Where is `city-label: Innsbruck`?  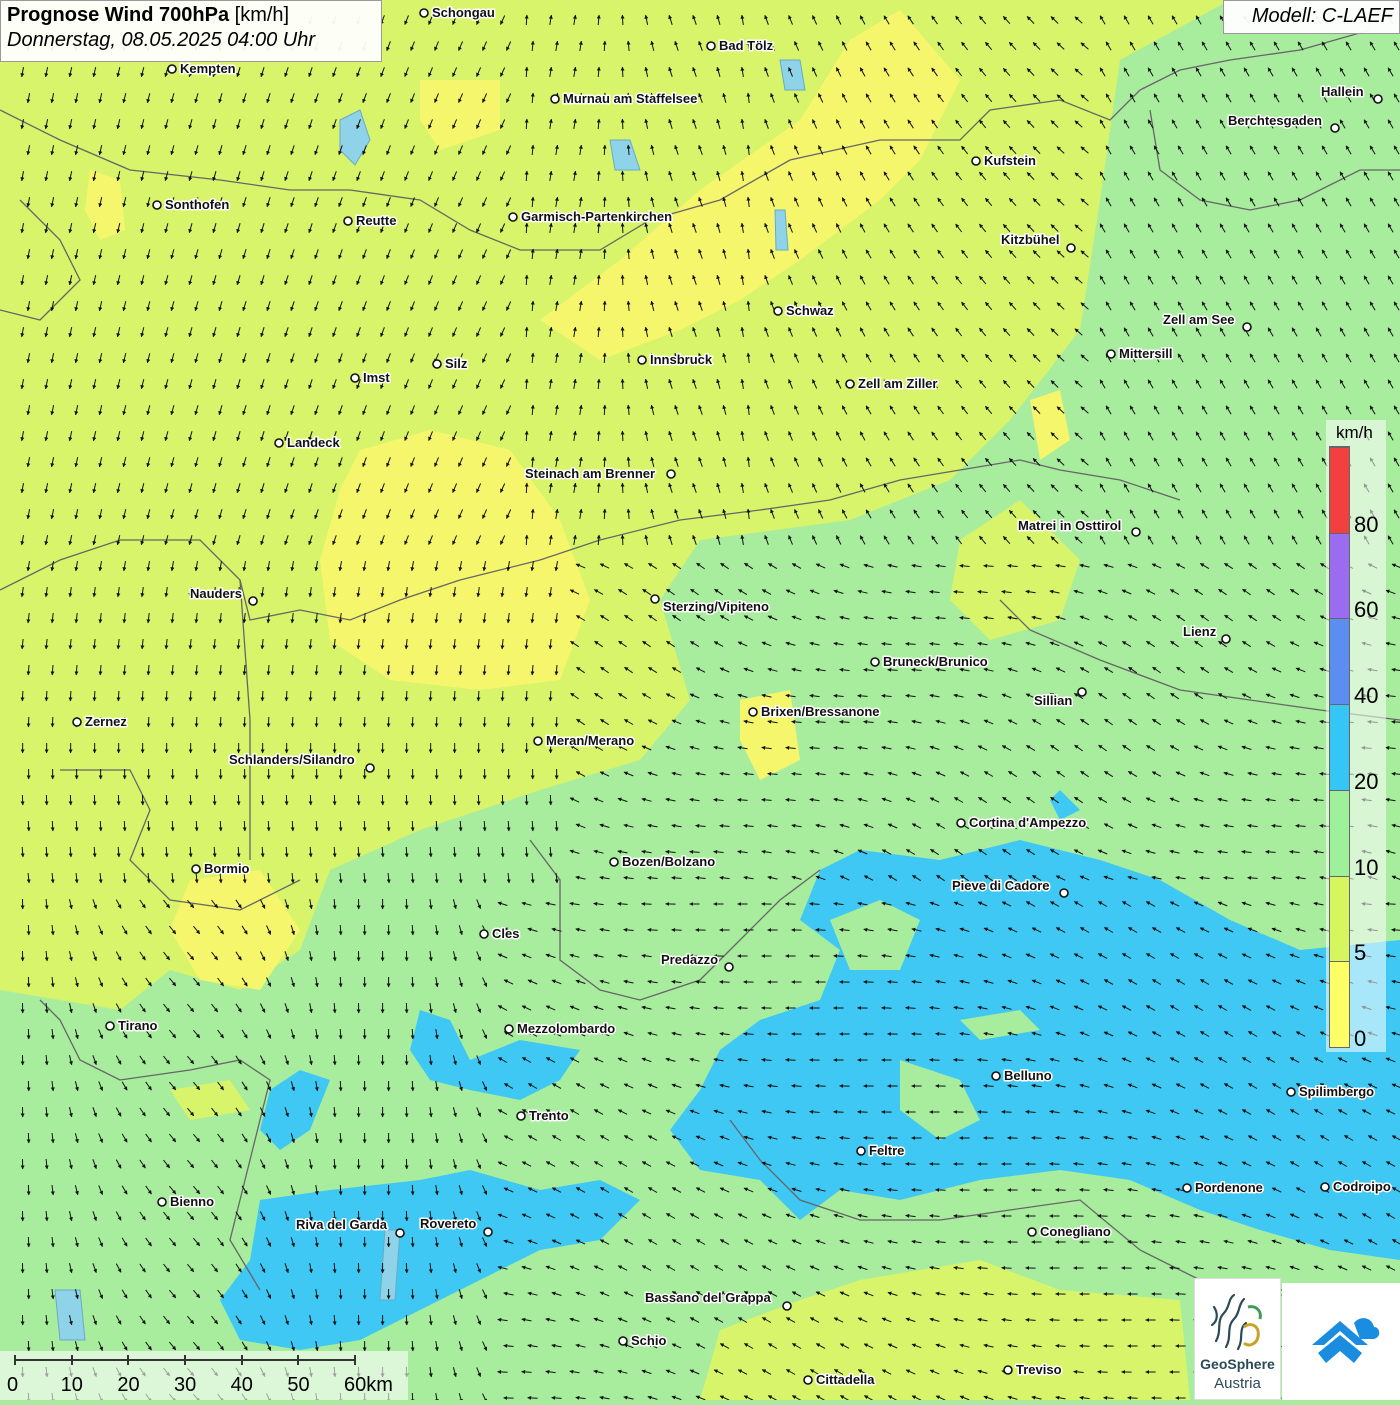 city-label: Innsbruck is located at coordinates (681, 359).